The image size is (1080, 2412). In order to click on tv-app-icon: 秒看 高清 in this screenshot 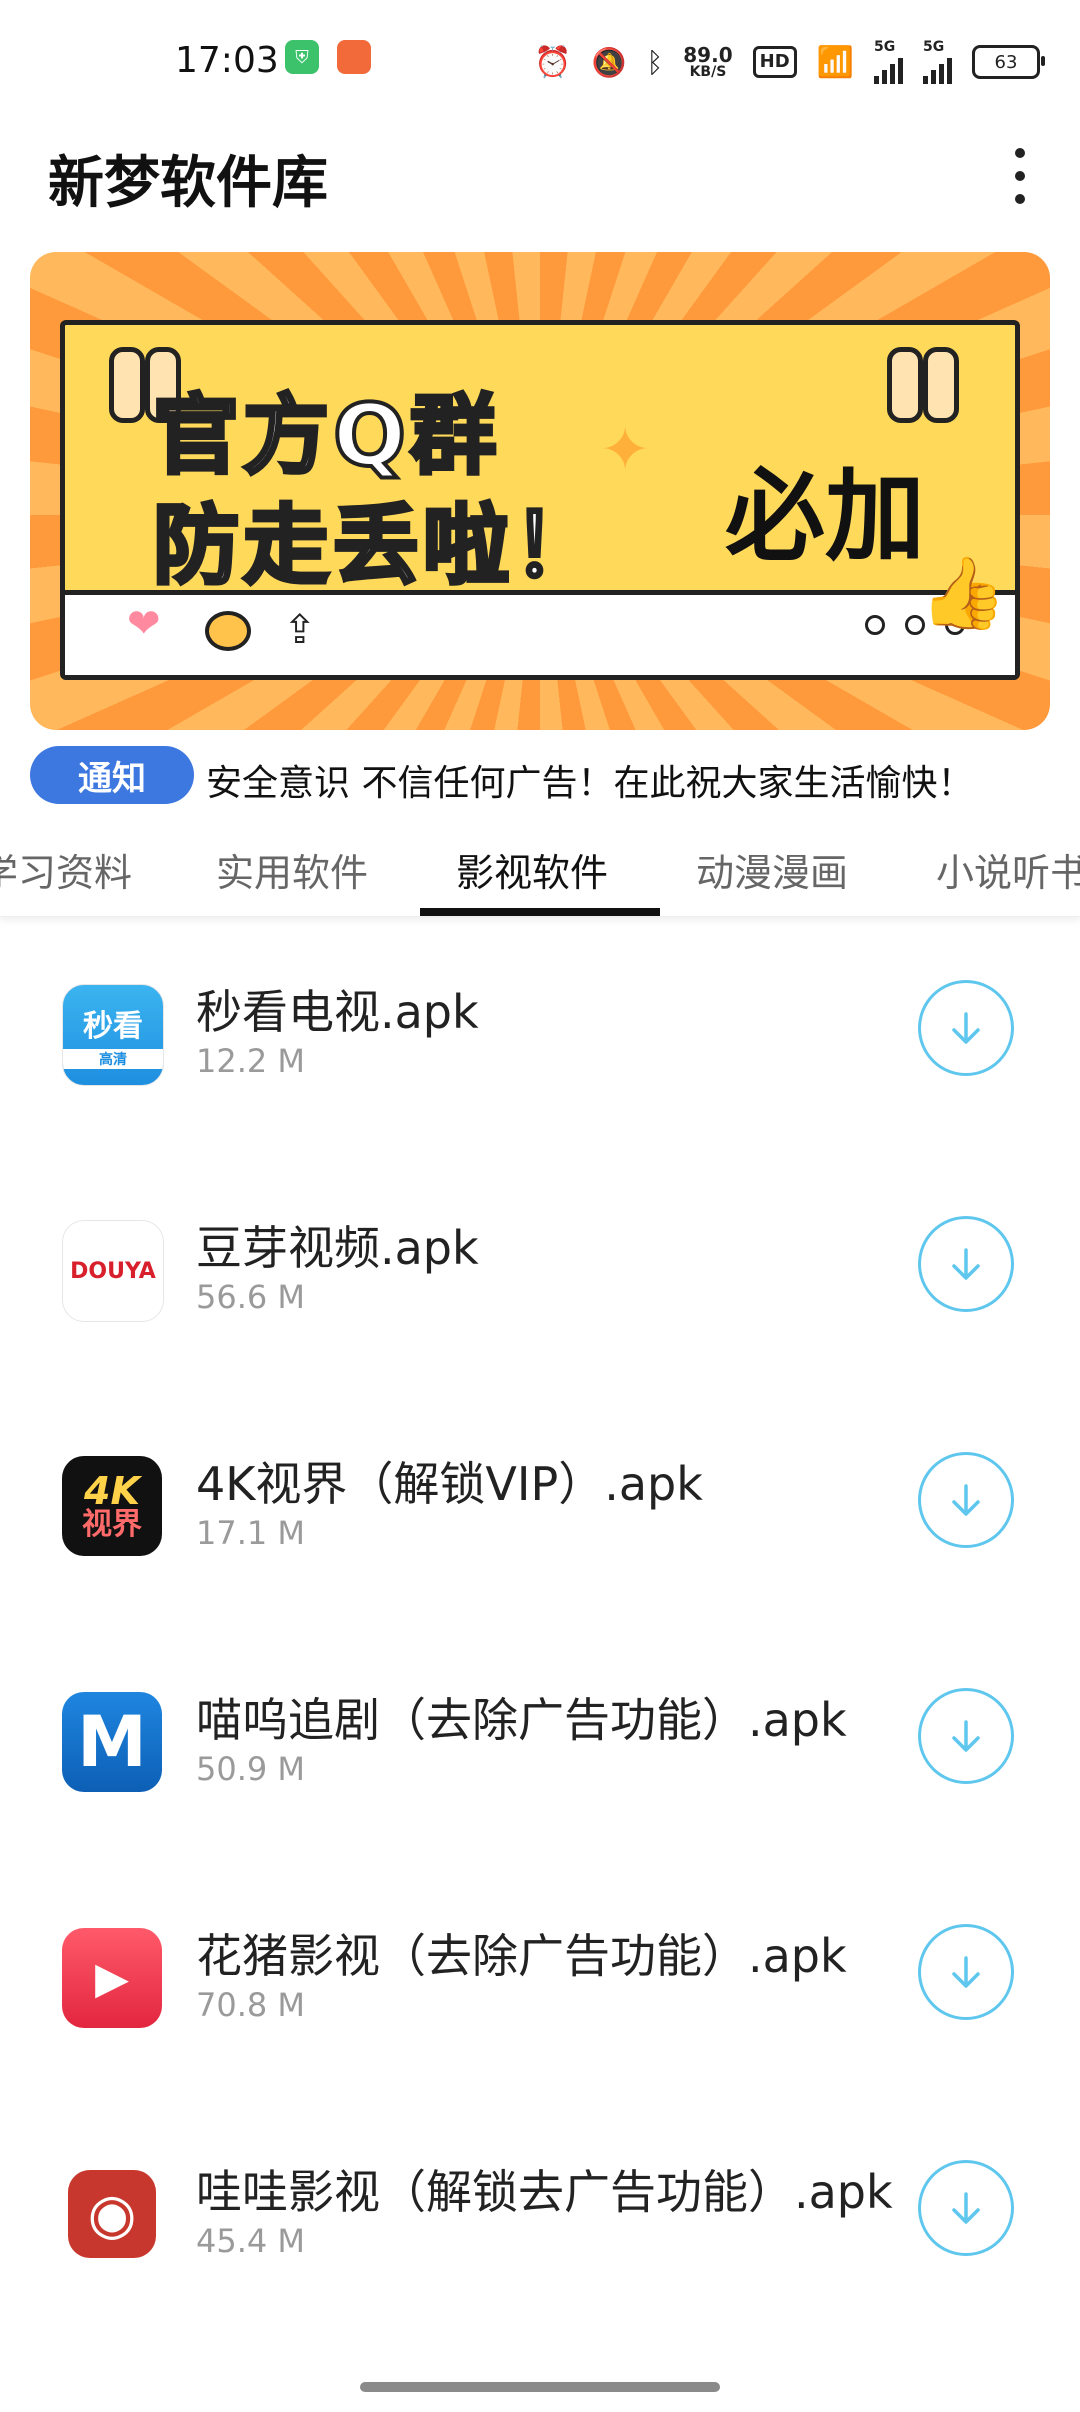, I will do `click(113, 1035)`.